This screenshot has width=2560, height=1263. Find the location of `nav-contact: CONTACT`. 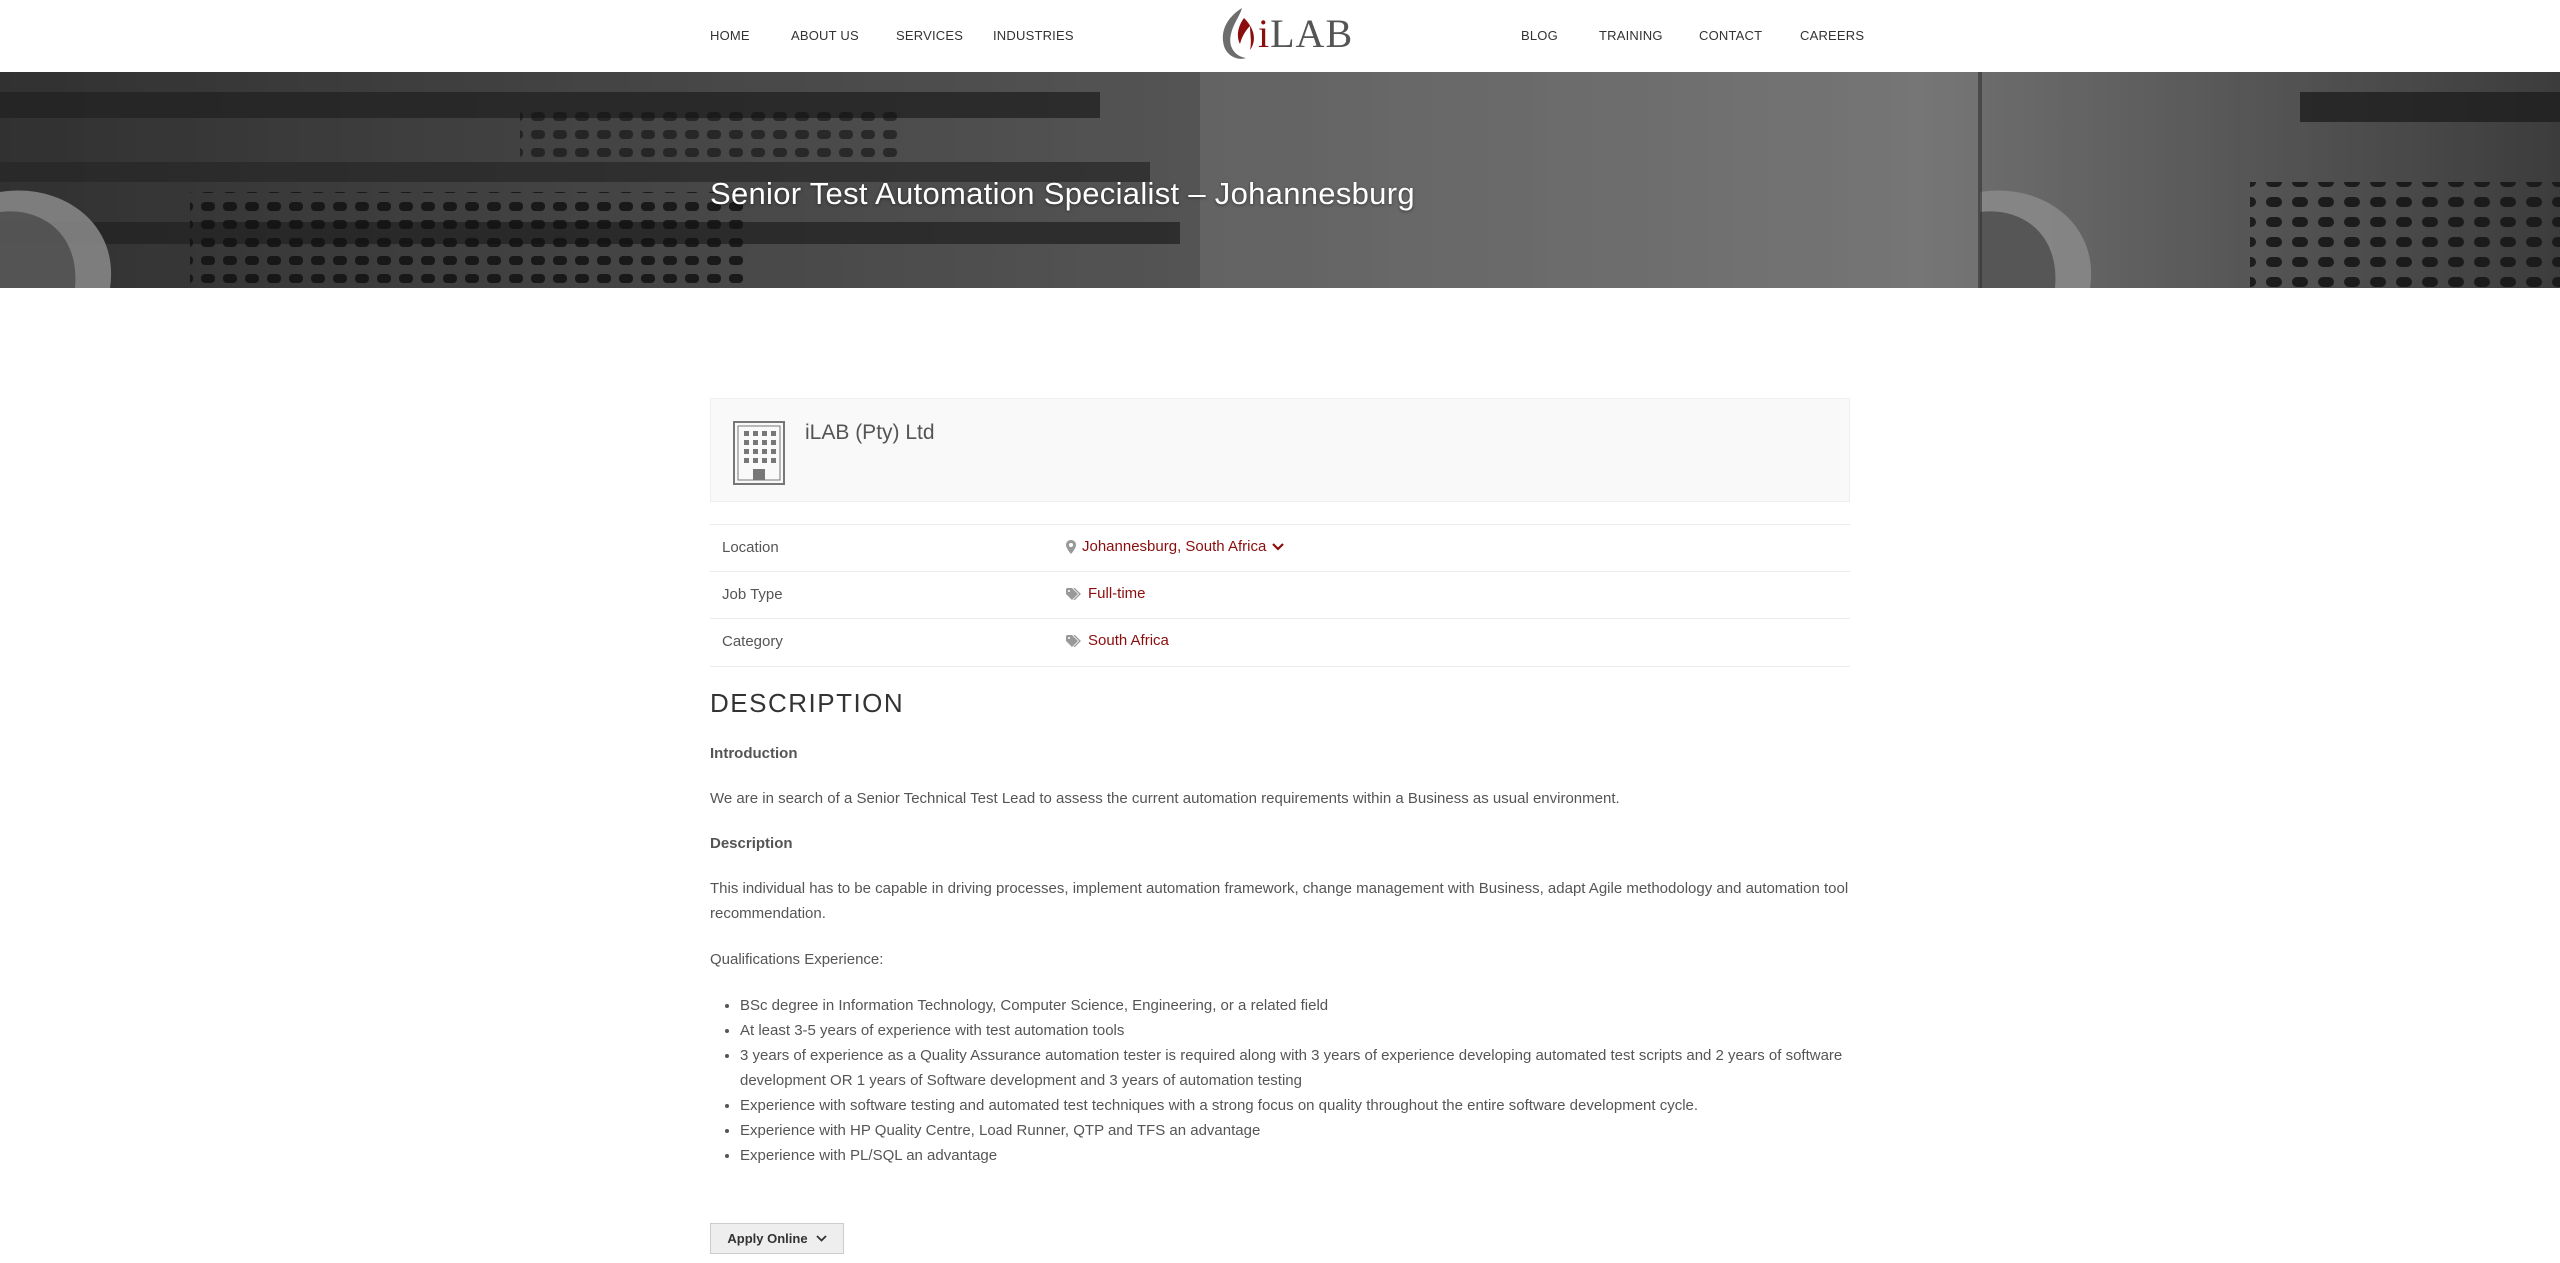

nav-contact: CONTACT is located at coordinates (1730, 35).